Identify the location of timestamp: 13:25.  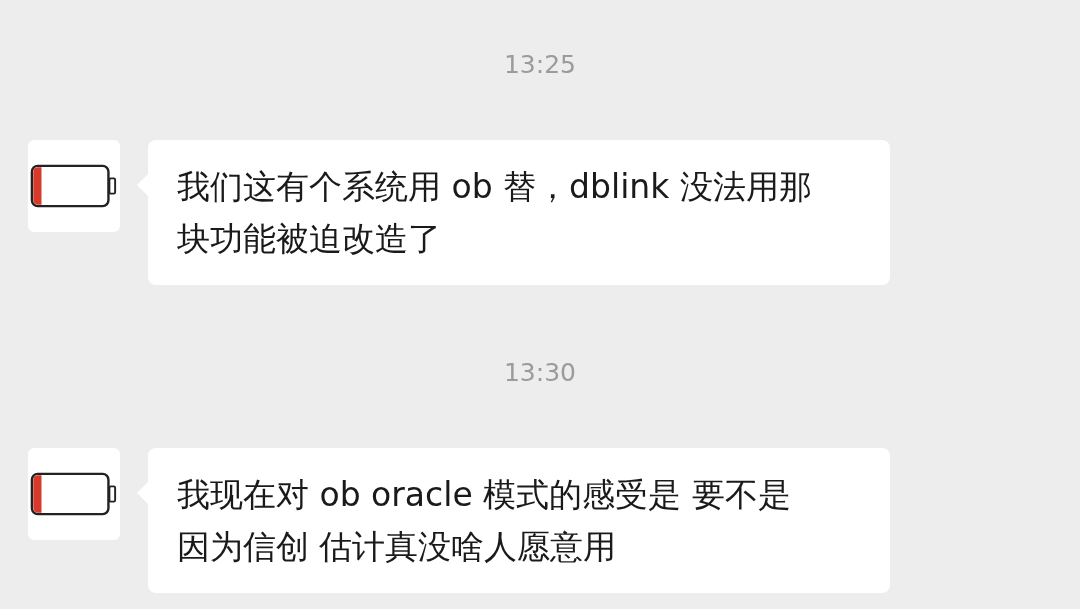
(539, 65).